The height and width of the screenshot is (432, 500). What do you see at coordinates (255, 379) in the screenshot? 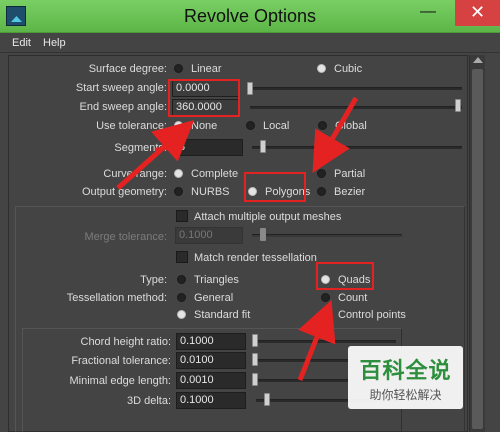
I see `minimal-edge-slider-handle` at bounding box center [255, 379].